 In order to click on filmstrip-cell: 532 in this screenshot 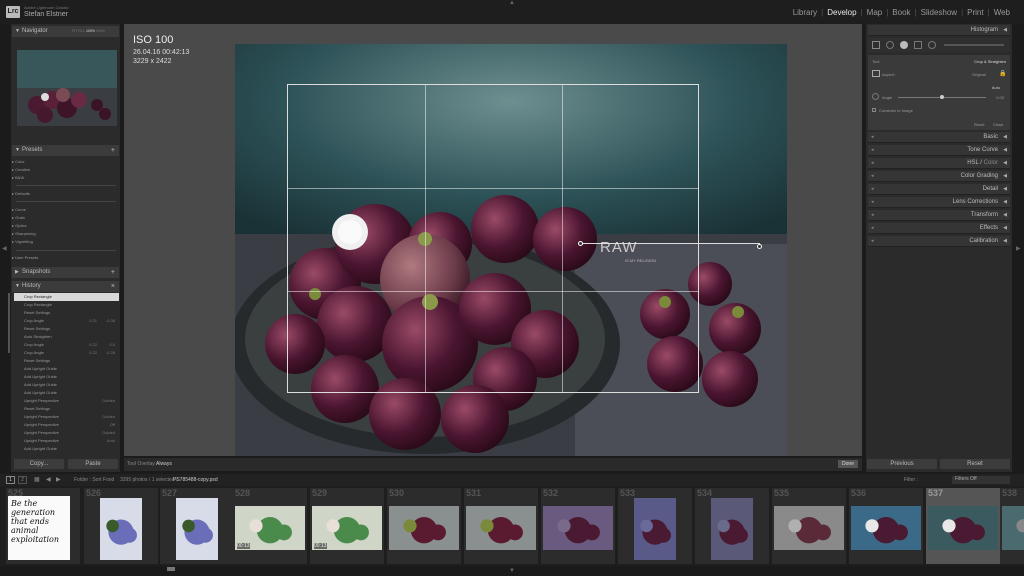, I will do `click(578, 526)`.